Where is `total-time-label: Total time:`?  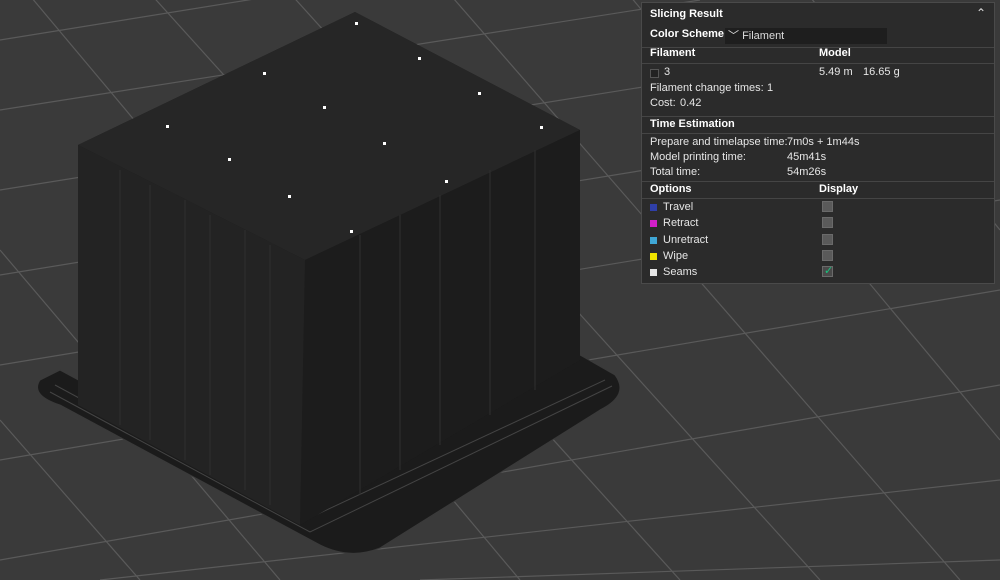
total-time-label: Total time: is located at coordinates (675, 172).